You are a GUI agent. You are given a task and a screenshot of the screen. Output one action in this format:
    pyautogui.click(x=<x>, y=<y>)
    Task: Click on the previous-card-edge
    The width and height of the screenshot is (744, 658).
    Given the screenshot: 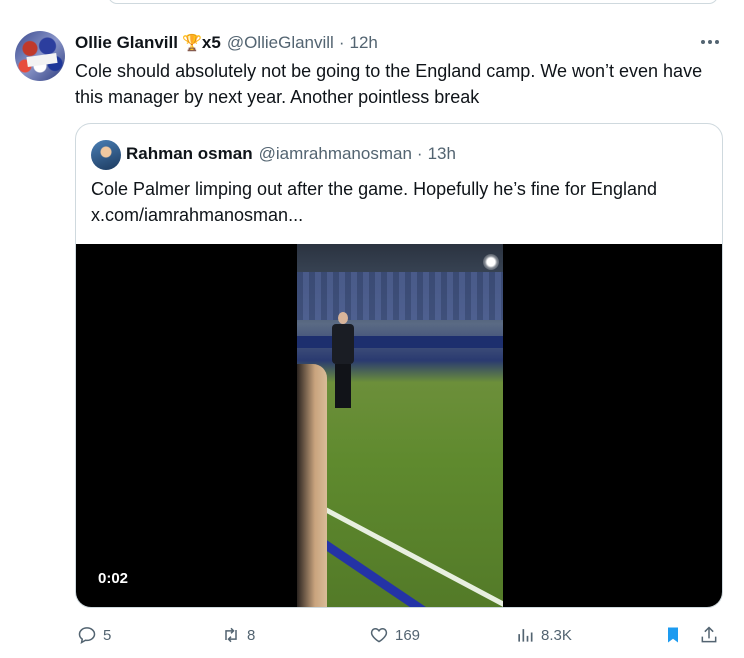 What is the action you would take?
    pyautogui.click(x=413, y=2)
    